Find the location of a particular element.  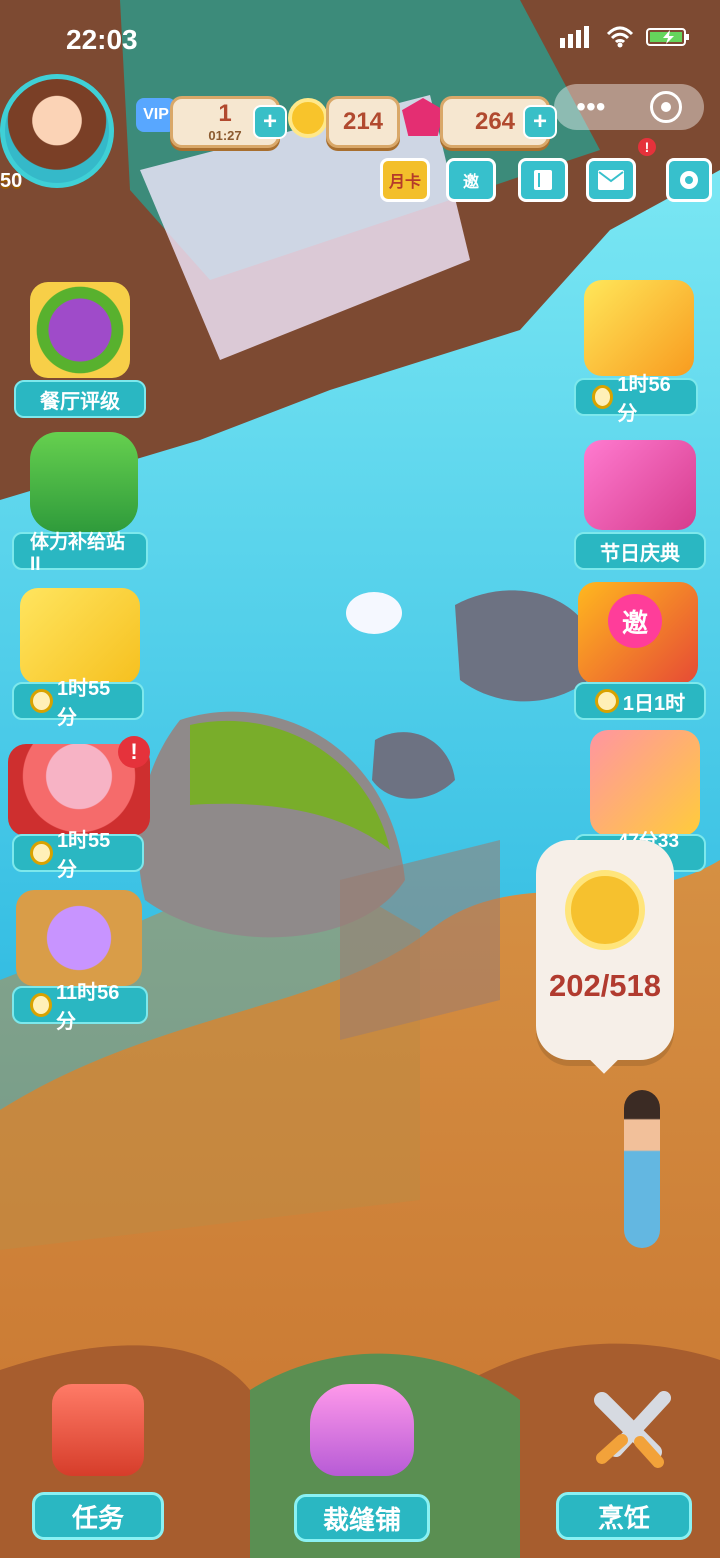

dessert-event-timer: 1时55分 is located at coordinates (78, 703).